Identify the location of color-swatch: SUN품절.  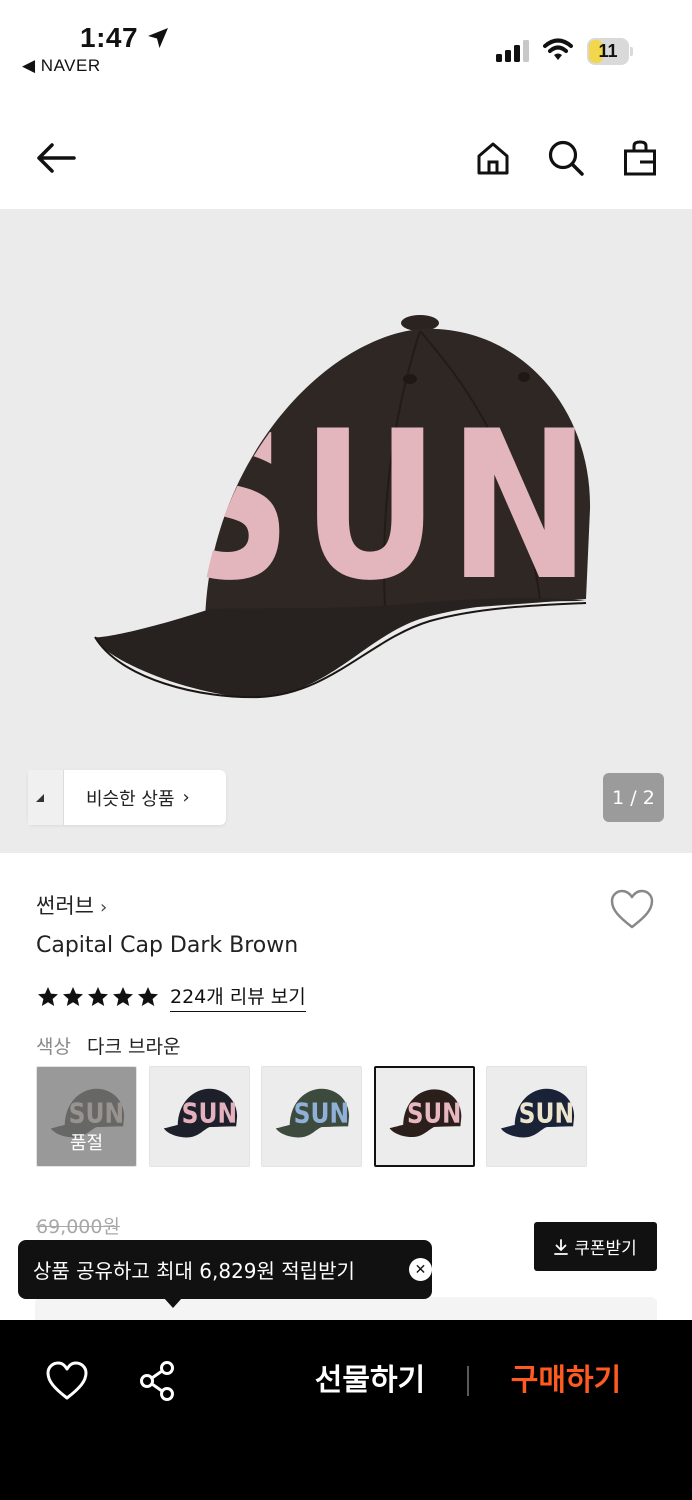
(86, 1116).